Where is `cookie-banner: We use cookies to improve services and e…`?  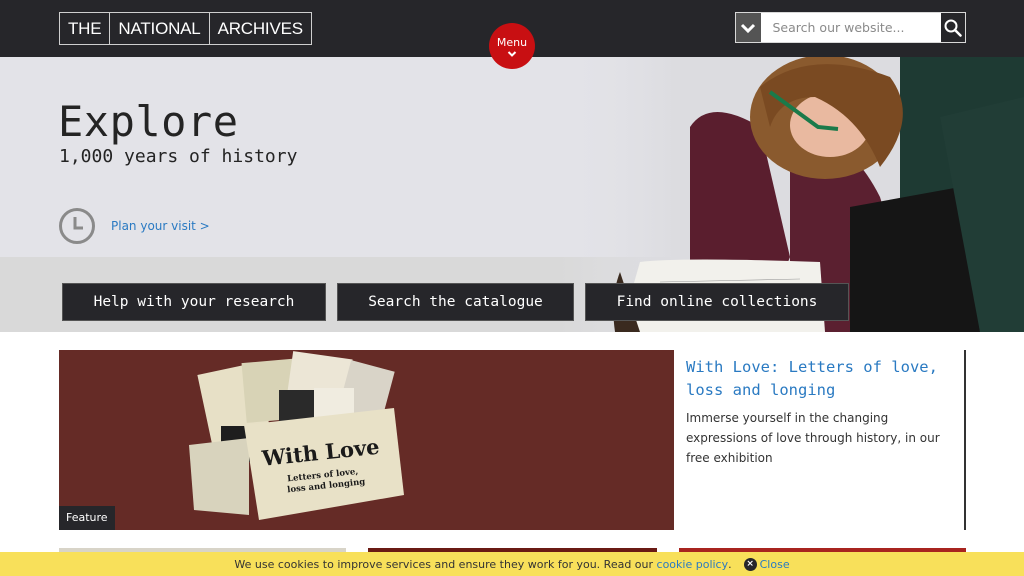
cookie-banner: We use cookies to improve services and e… is located at coordinates (512, 564).